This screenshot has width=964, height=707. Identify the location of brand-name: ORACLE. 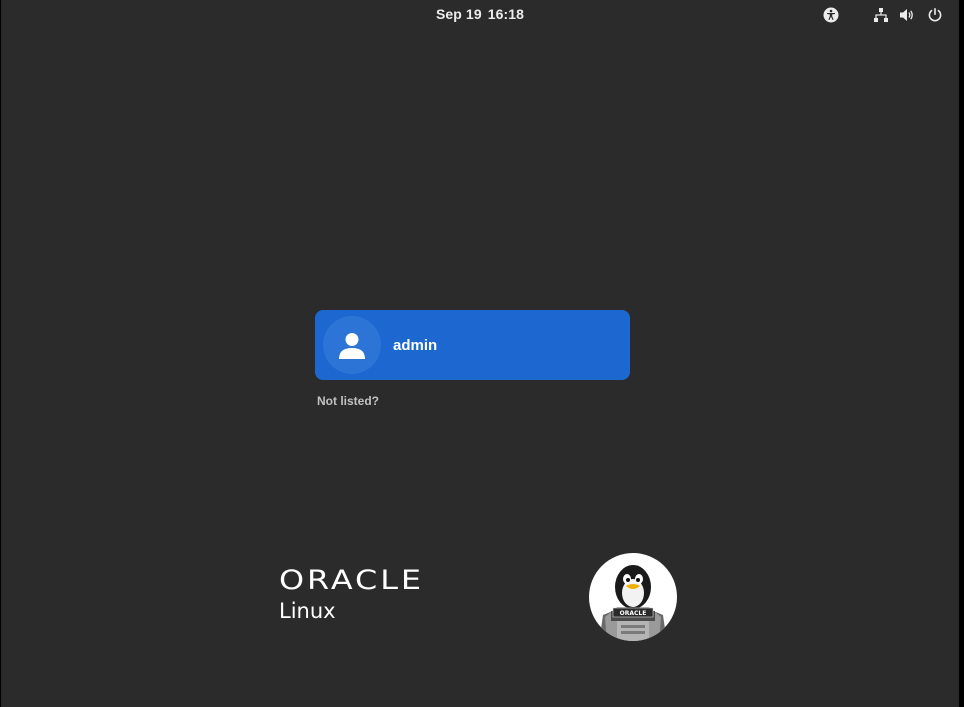
(351, 580).